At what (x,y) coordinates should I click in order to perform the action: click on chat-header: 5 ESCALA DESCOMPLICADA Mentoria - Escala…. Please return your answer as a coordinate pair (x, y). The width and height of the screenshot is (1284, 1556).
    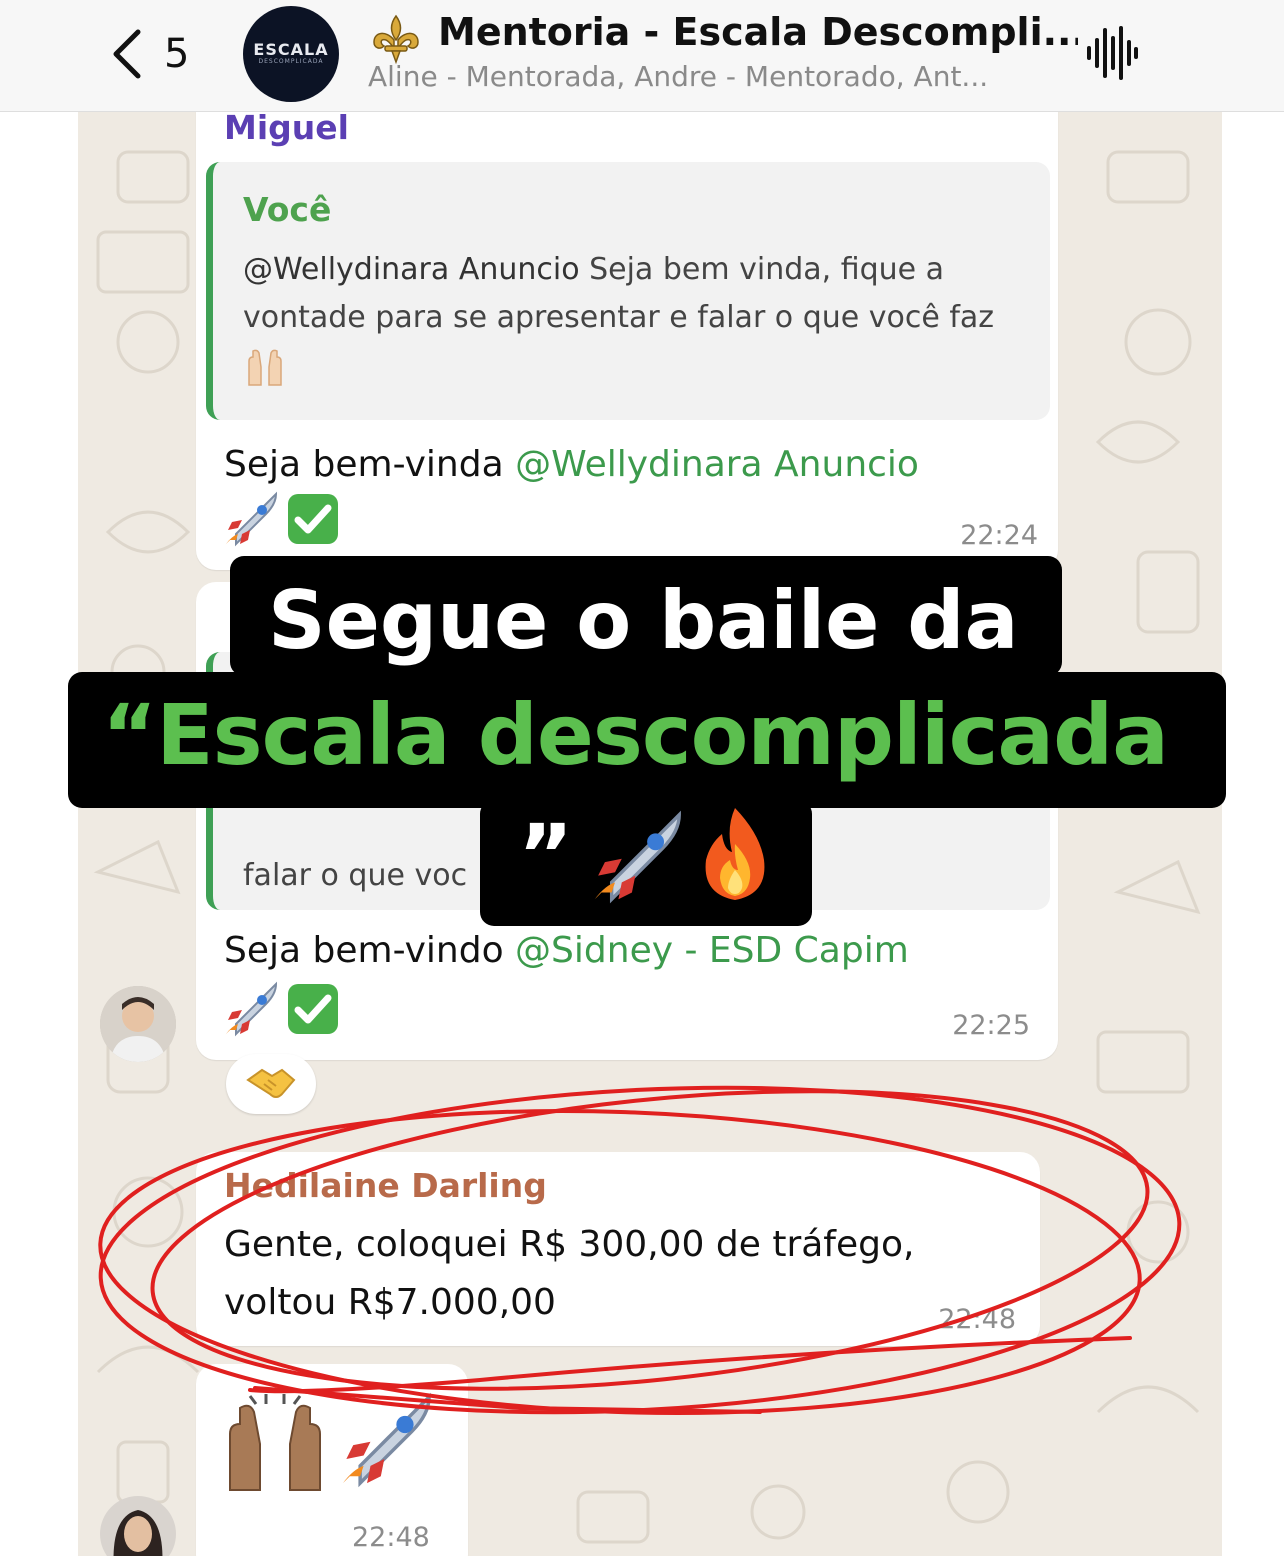
    Looking at the image, I should click on (642, 56).